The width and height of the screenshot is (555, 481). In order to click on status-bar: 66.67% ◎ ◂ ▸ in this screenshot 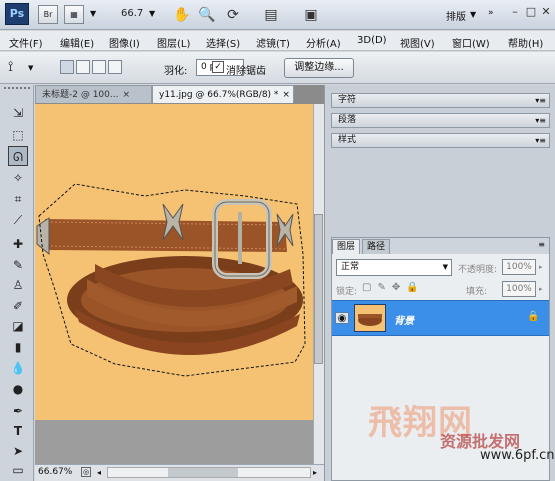, I will do `click(179, 472)`.